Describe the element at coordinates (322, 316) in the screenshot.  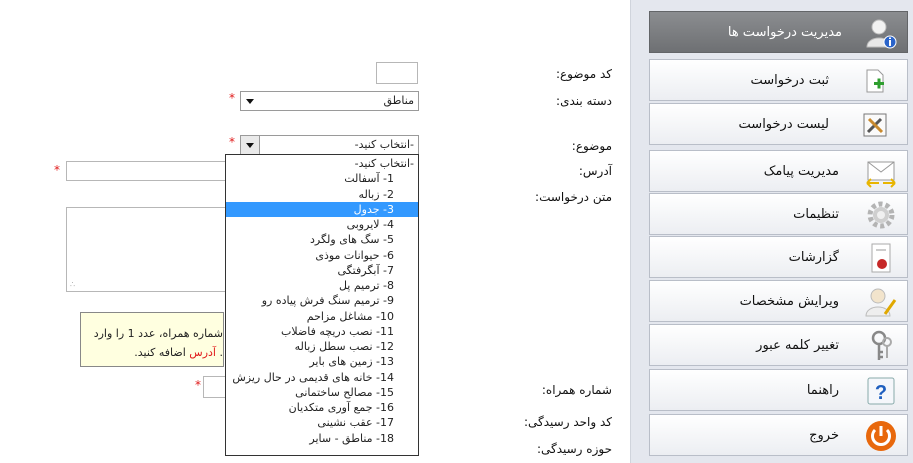
I see `dropdown-option: 10- مشاغل مزاحم` at that location.